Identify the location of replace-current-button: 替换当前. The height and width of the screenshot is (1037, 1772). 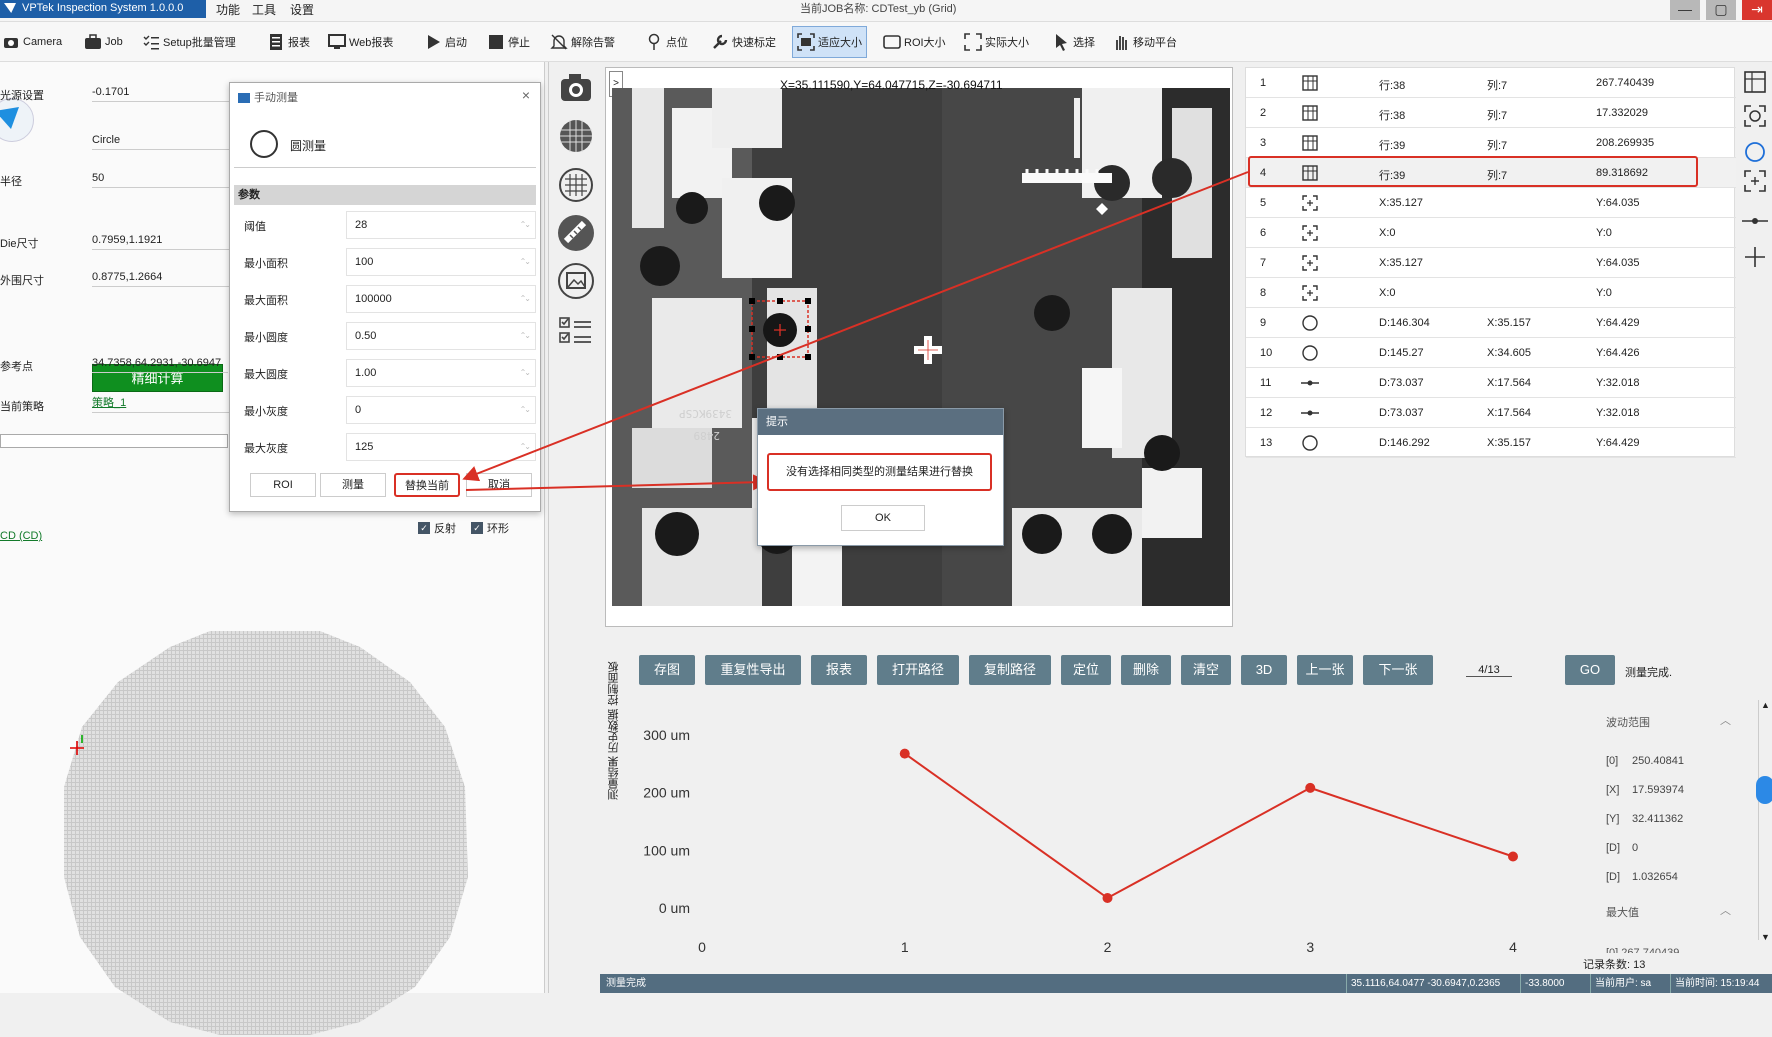
(427, 485).